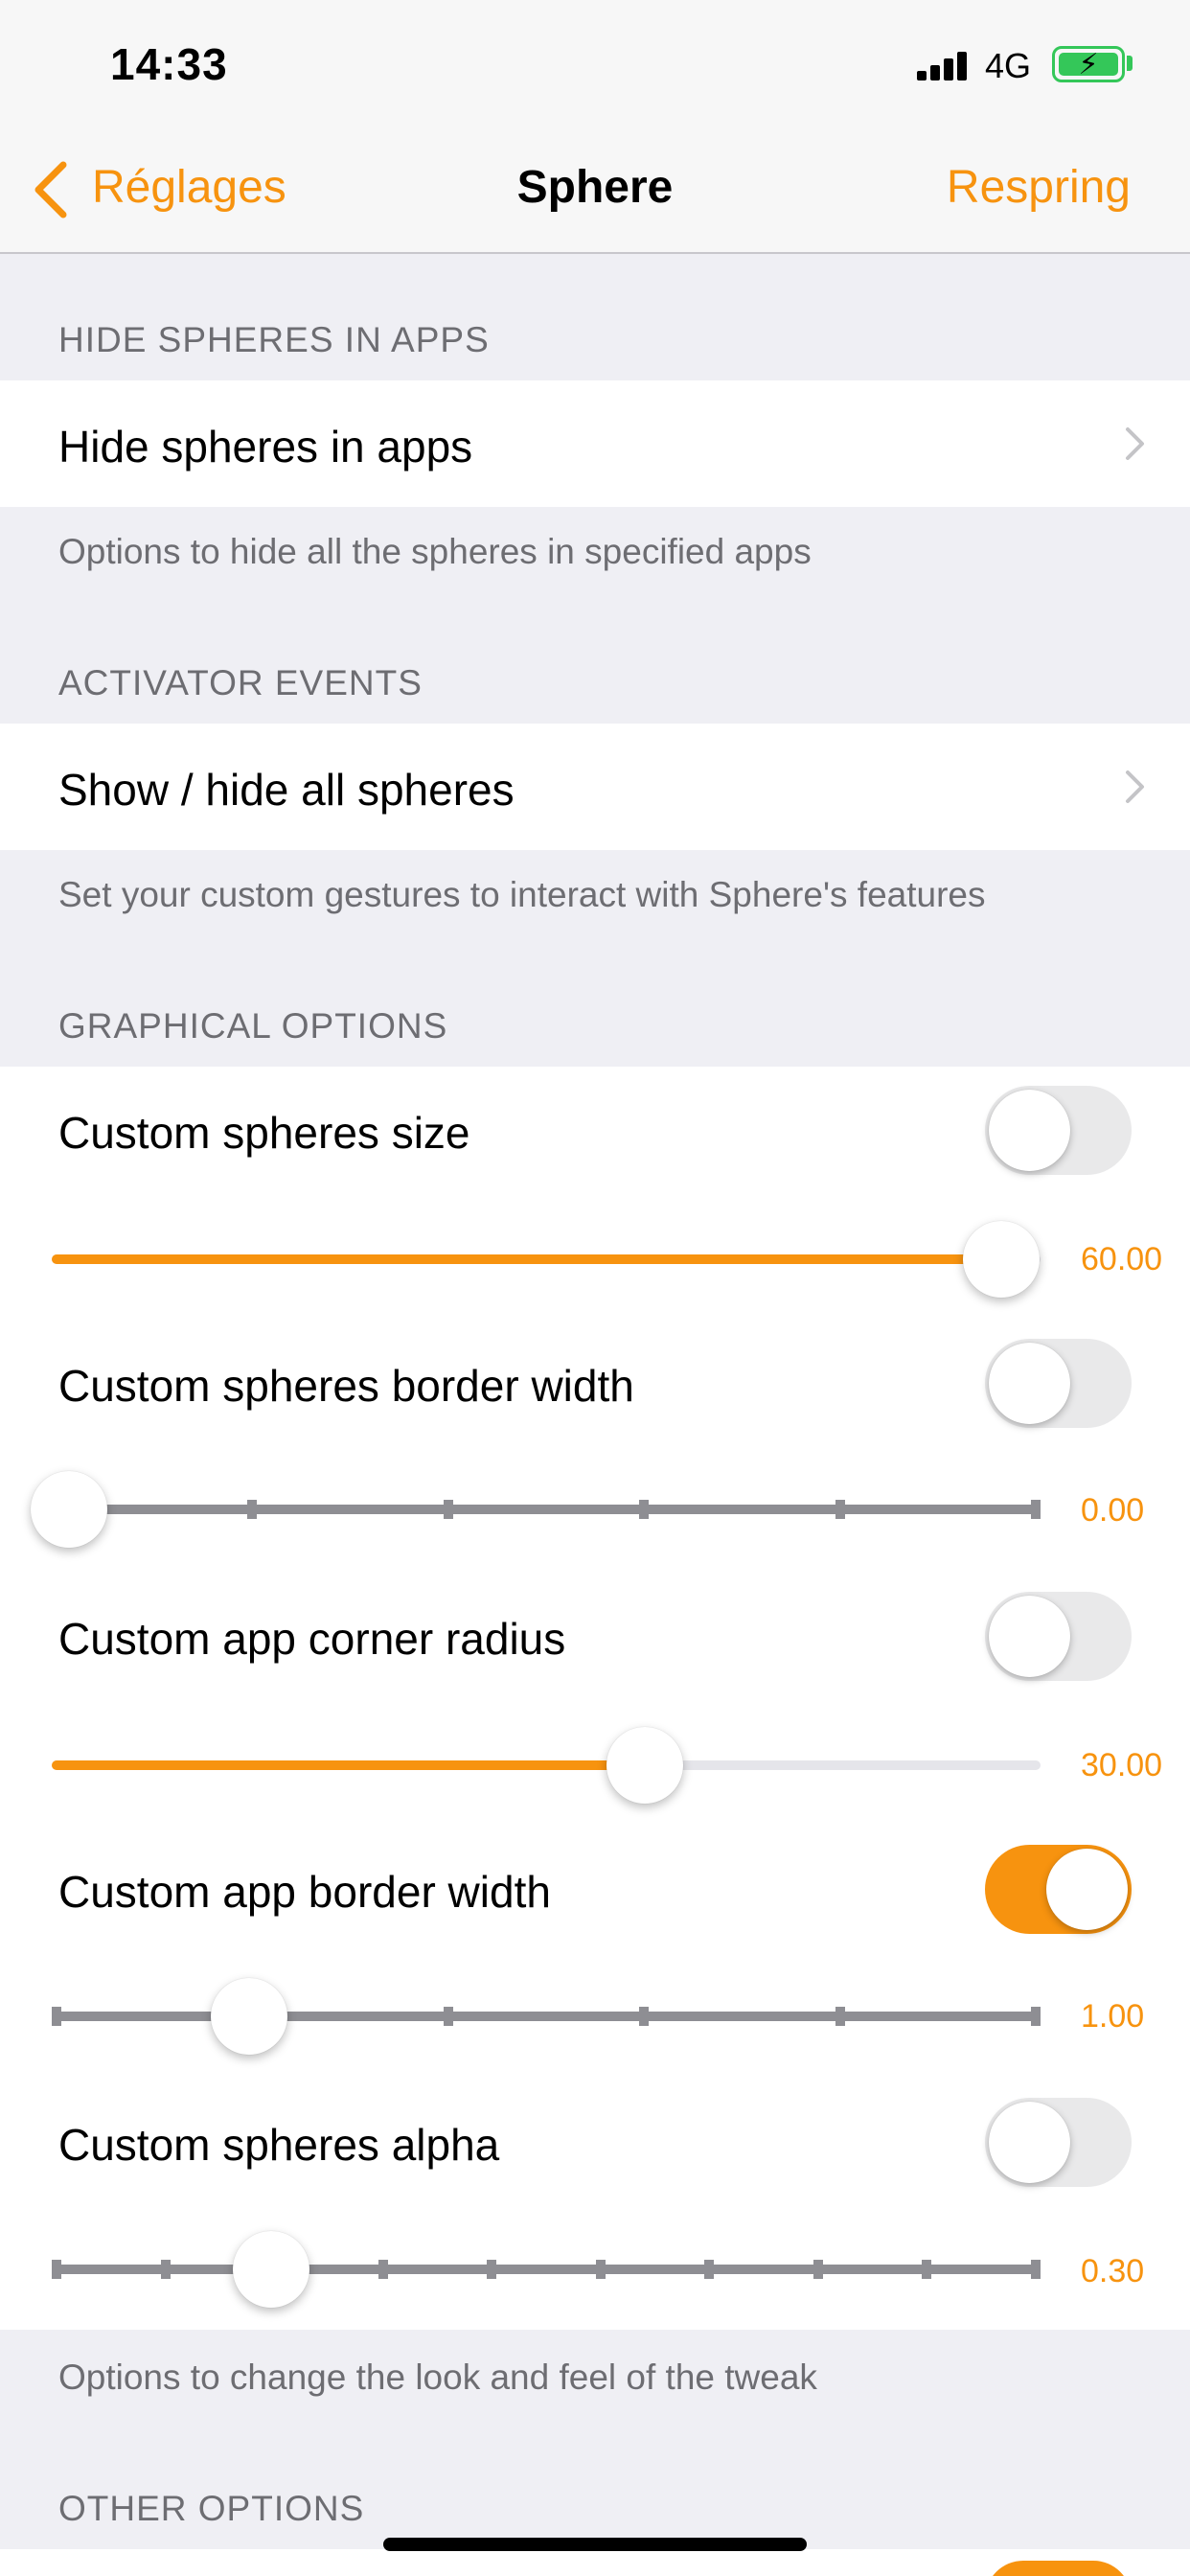  Describe the element at coordinates (279, 2145) in the screenshot. I see `option-label: Custom spheres alpha` at that location.